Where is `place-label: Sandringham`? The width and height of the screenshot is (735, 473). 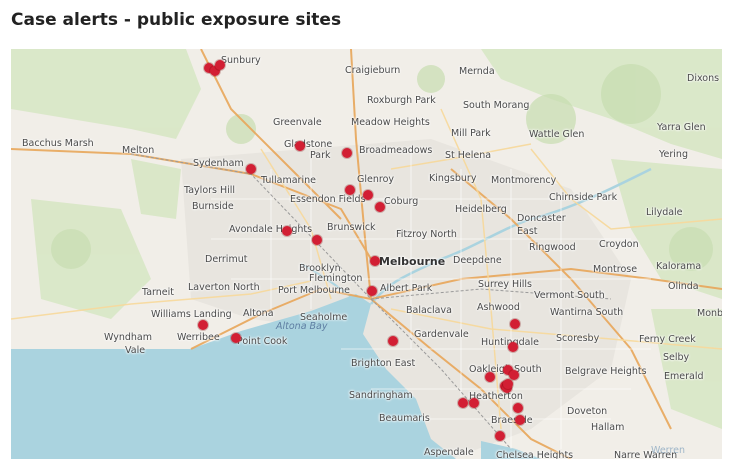 place-label: Sandringham is located at coordinates (381, 395).